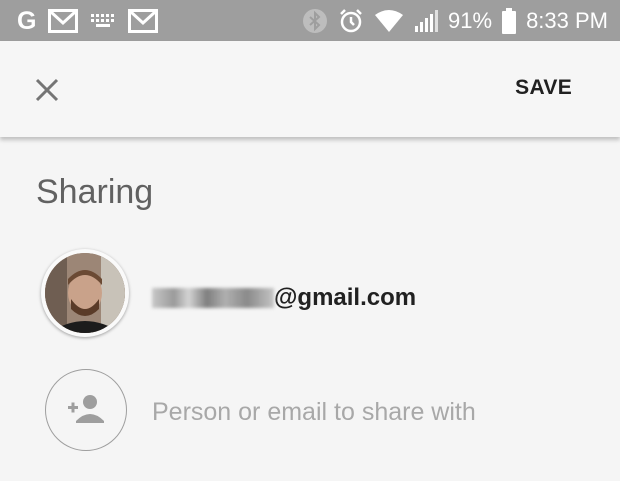 Image resolution: width=620 pixels, height=481 pixels. I want to click on add-person-button, so click(86, 410).